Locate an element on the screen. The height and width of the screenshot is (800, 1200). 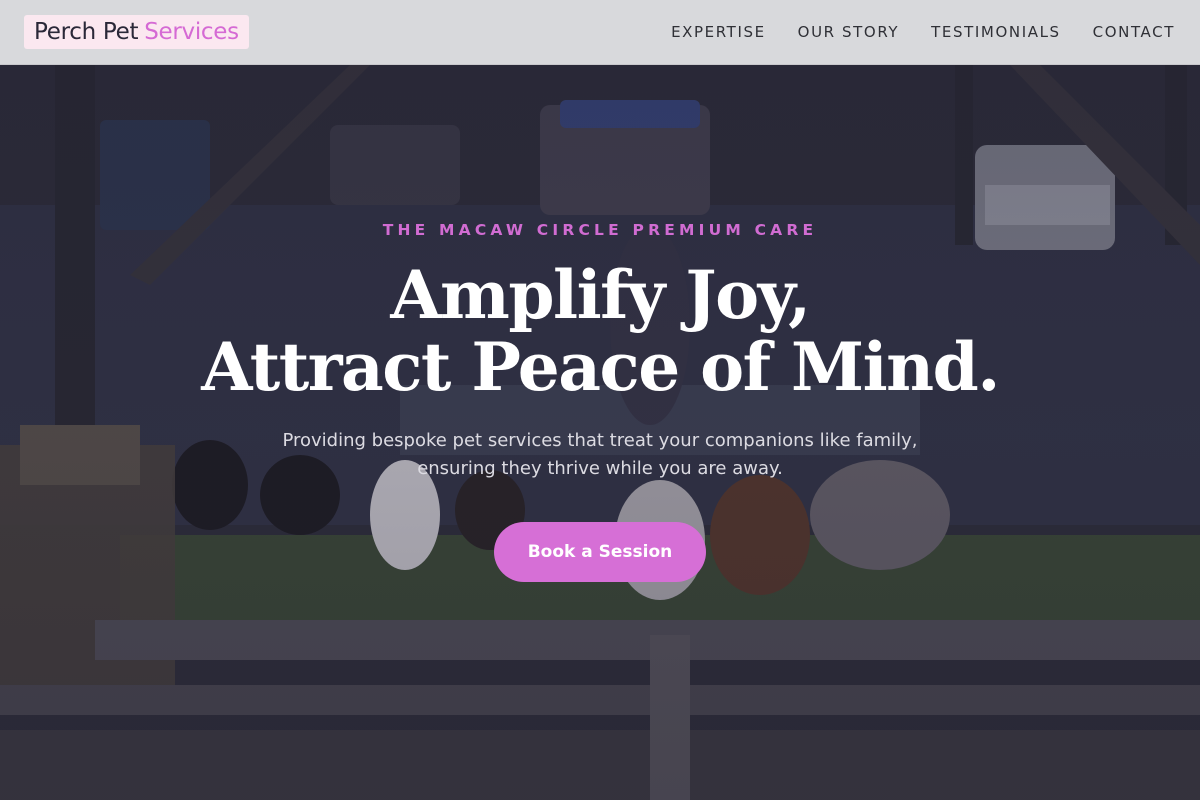
book-session-button: Book a Session is located at coordinates (600, 552).